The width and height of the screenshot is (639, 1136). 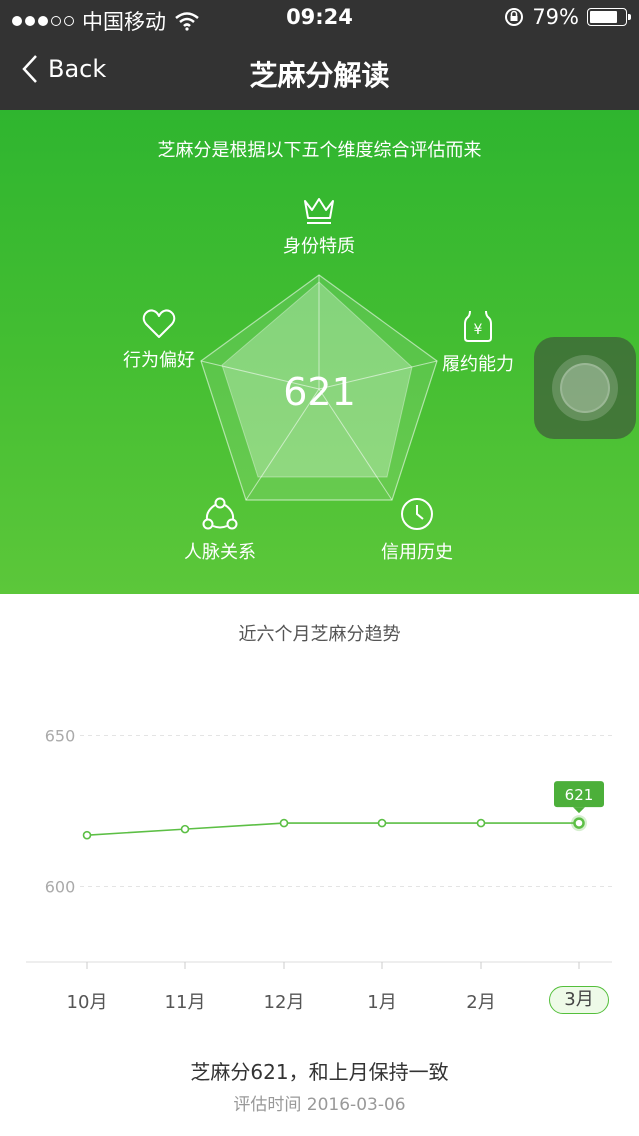 I want to click on month-tab: 12月, so click(x=284, y=1001).